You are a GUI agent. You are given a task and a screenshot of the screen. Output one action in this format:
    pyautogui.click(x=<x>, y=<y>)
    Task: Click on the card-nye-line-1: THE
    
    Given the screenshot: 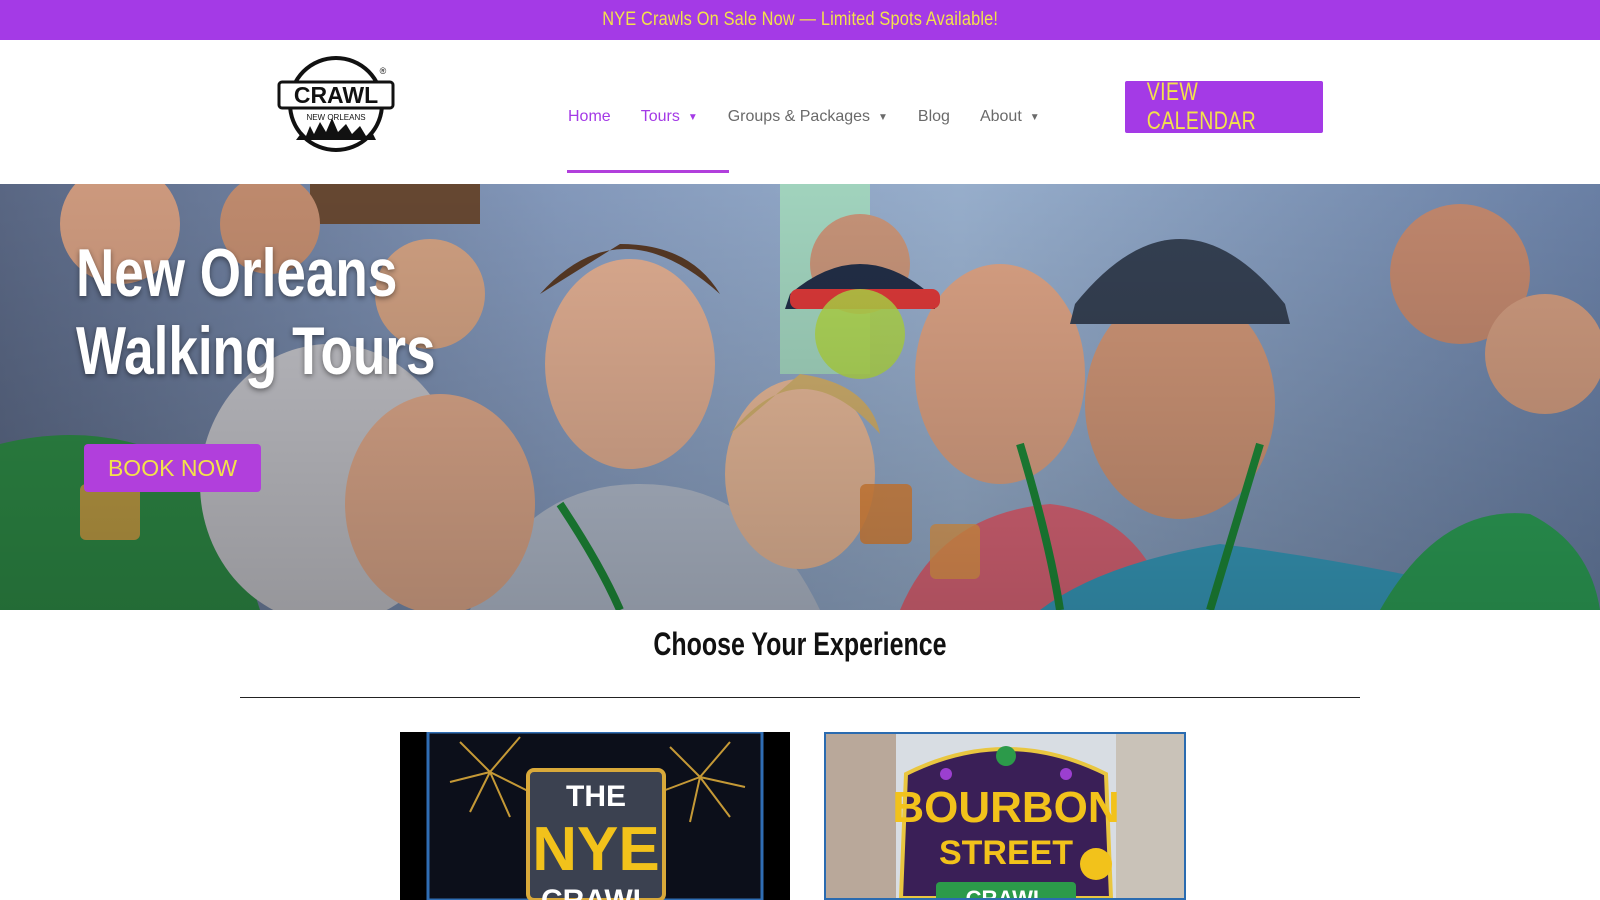 What is the action you would take?
    pyautogui.click(x=596, y=796)
    